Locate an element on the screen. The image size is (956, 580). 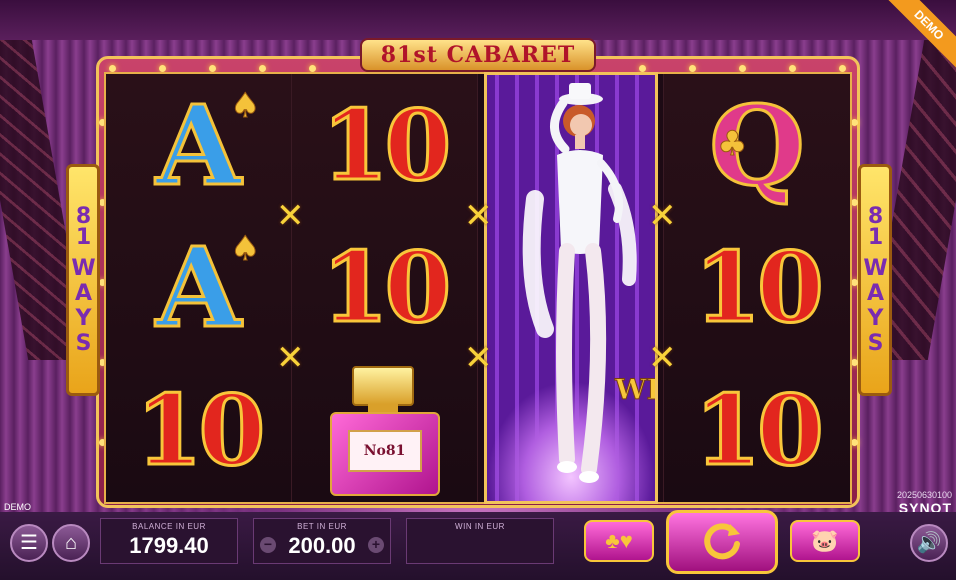
balance-display: BALANCE IN EUR 1799.40 is located at coordinates (169, 541).